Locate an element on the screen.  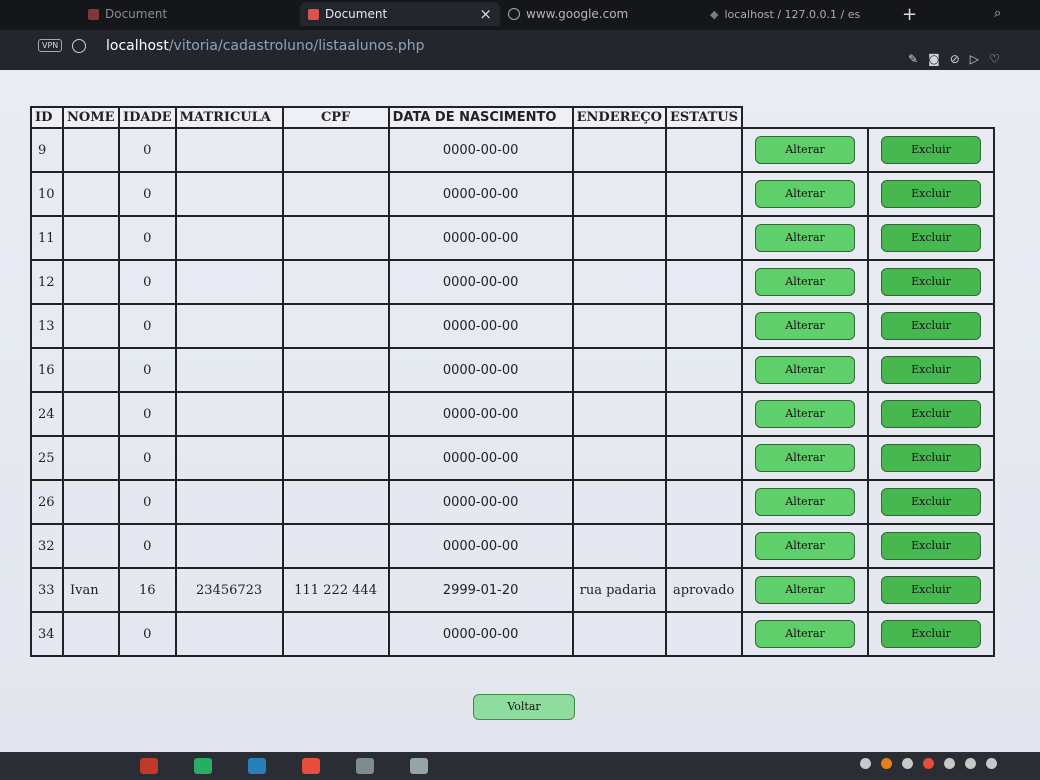
back-button: Voltar is located at coordinates (524, 707).